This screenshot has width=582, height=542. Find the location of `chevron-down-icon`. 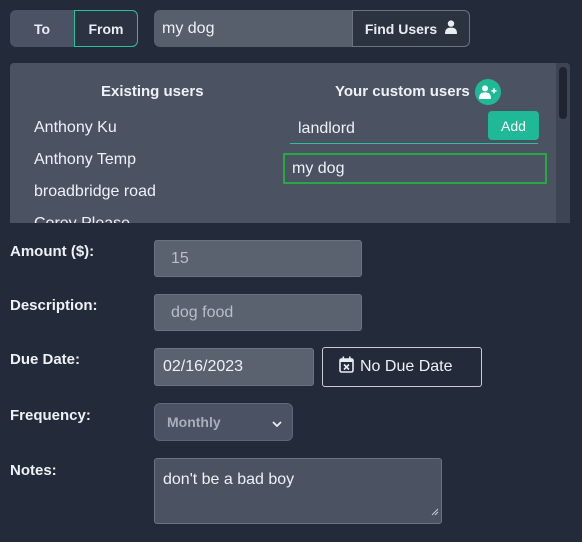

chevron-down-icon is located at coordinates (277, 422).